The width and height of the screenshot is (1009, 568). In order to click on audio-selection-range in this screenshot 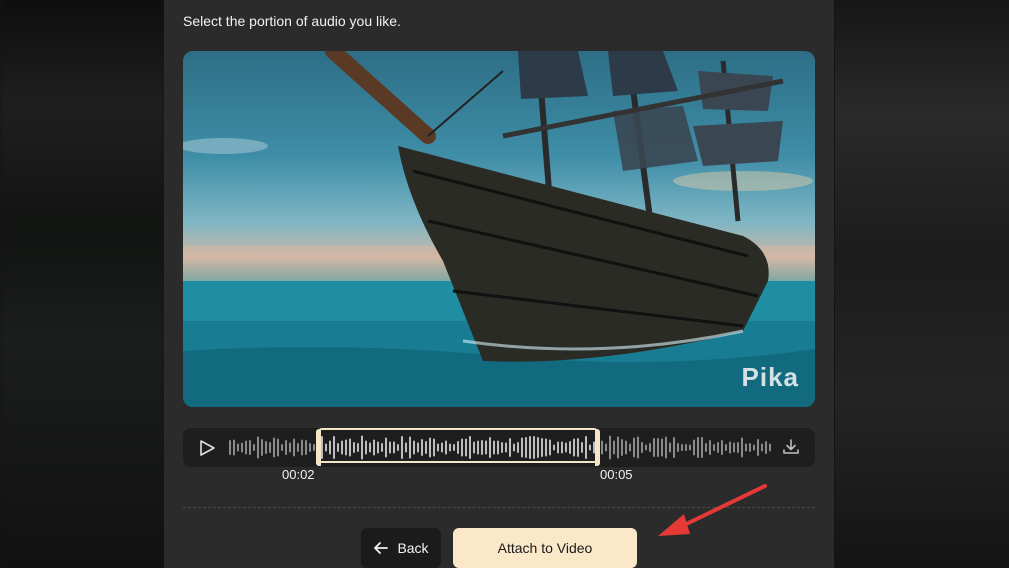, I will do `click(458, 447)`.